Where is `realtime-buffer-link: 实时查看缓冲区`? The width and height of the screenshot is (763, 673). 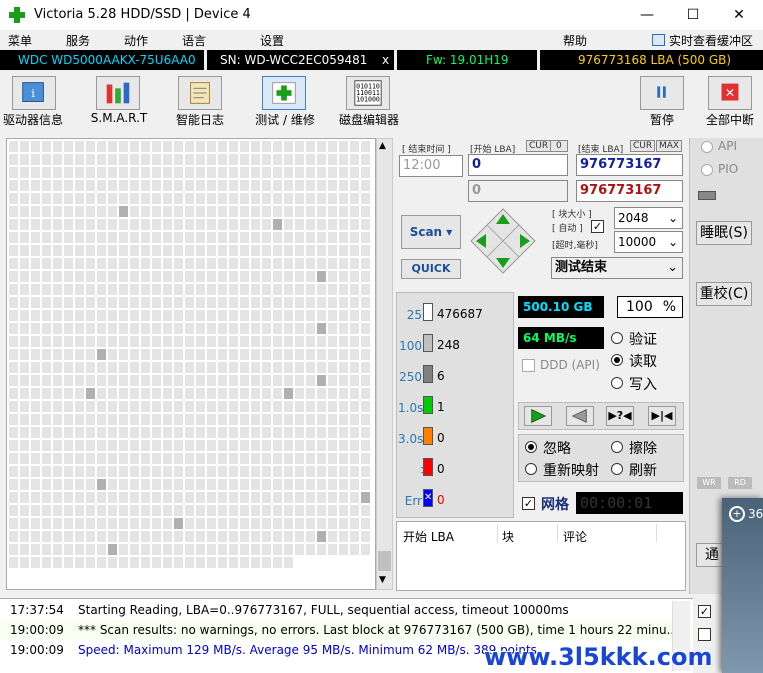 realtime-buffer-link: 实时查看缓冲区 is located at coordinates (711, 40).